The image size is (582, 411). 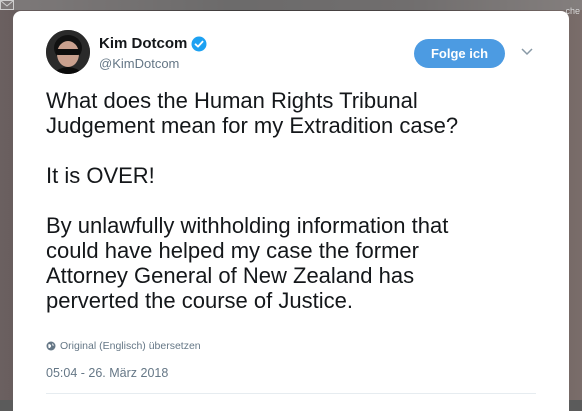 What do you see at coordinates (230, 275) in the screenshot?
I see `tweet-line: Attorney General of New Zealand has` at bounding box center [230, 275].